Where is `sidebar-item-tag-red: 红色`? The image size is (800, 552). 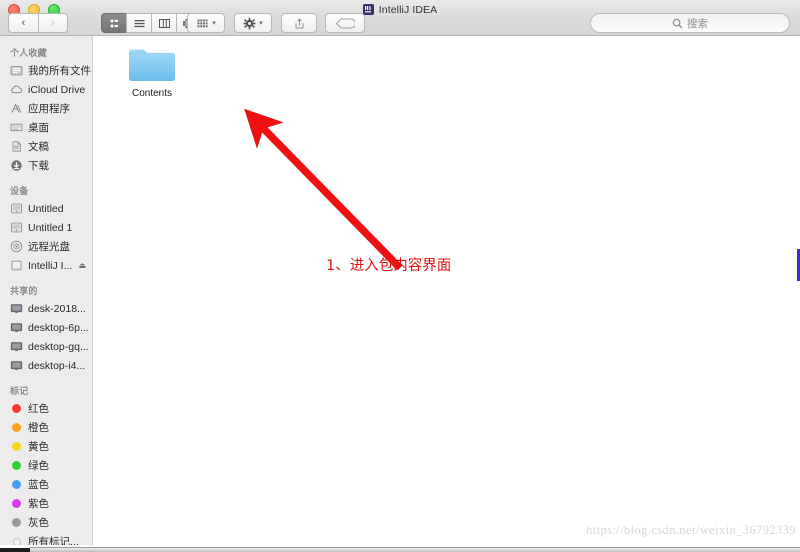
sidebar-item-tag-red: 红色 is located at coordinates (46, 408).